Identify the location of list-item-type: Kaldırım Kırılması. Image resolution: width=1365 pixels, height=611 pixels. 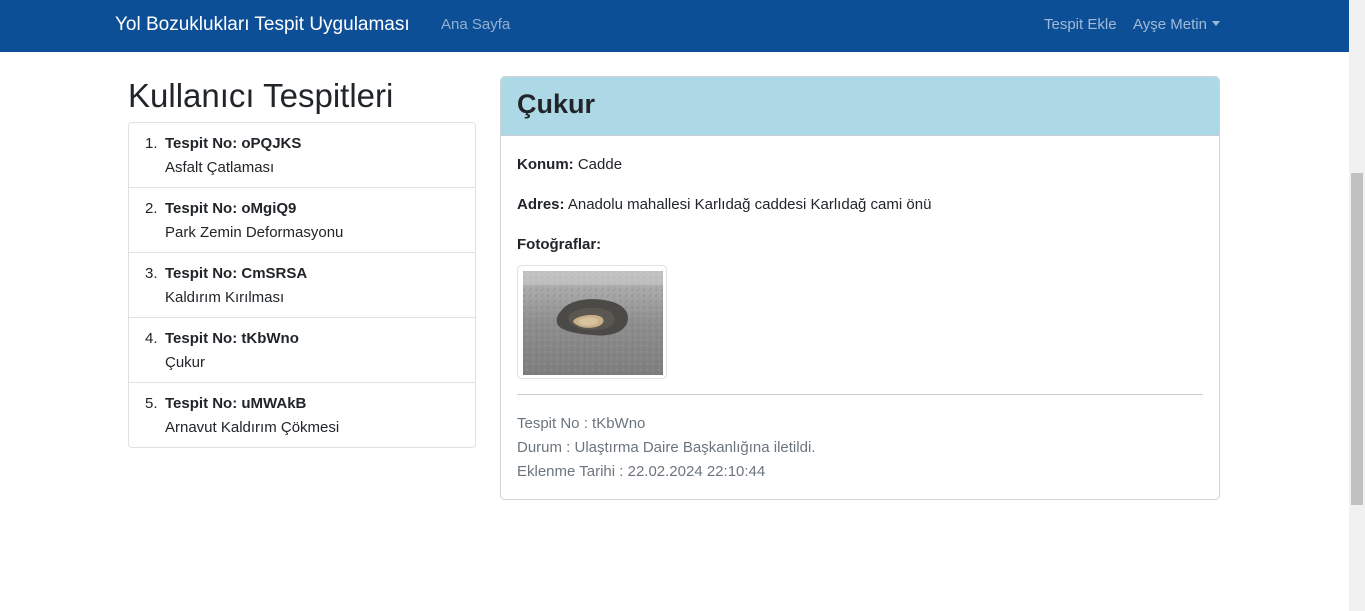
(225, 297).